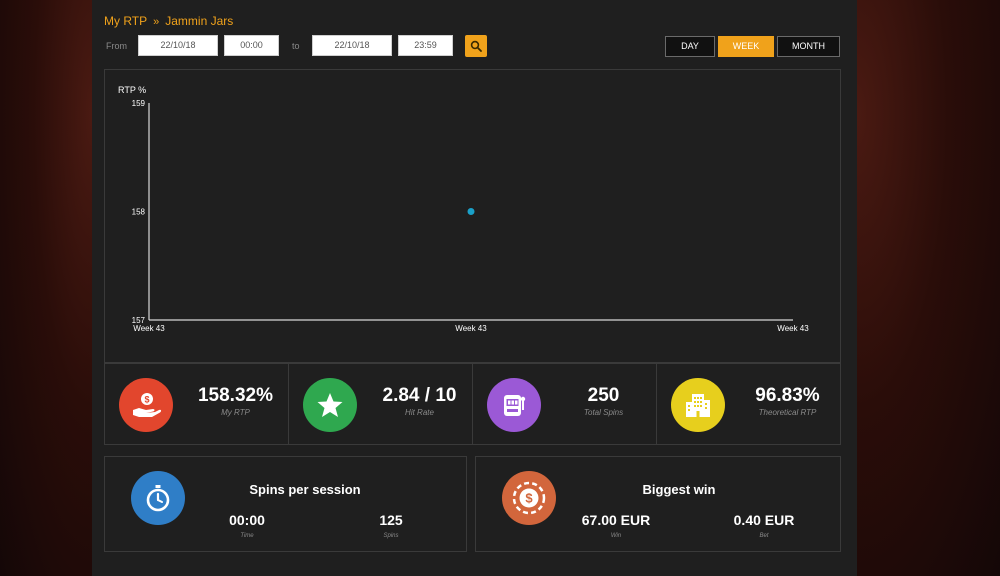  What do you see at coordinates (808, 46) in the screenshot?
I see `month-button: MONTH` at bounding box center [808, 46].